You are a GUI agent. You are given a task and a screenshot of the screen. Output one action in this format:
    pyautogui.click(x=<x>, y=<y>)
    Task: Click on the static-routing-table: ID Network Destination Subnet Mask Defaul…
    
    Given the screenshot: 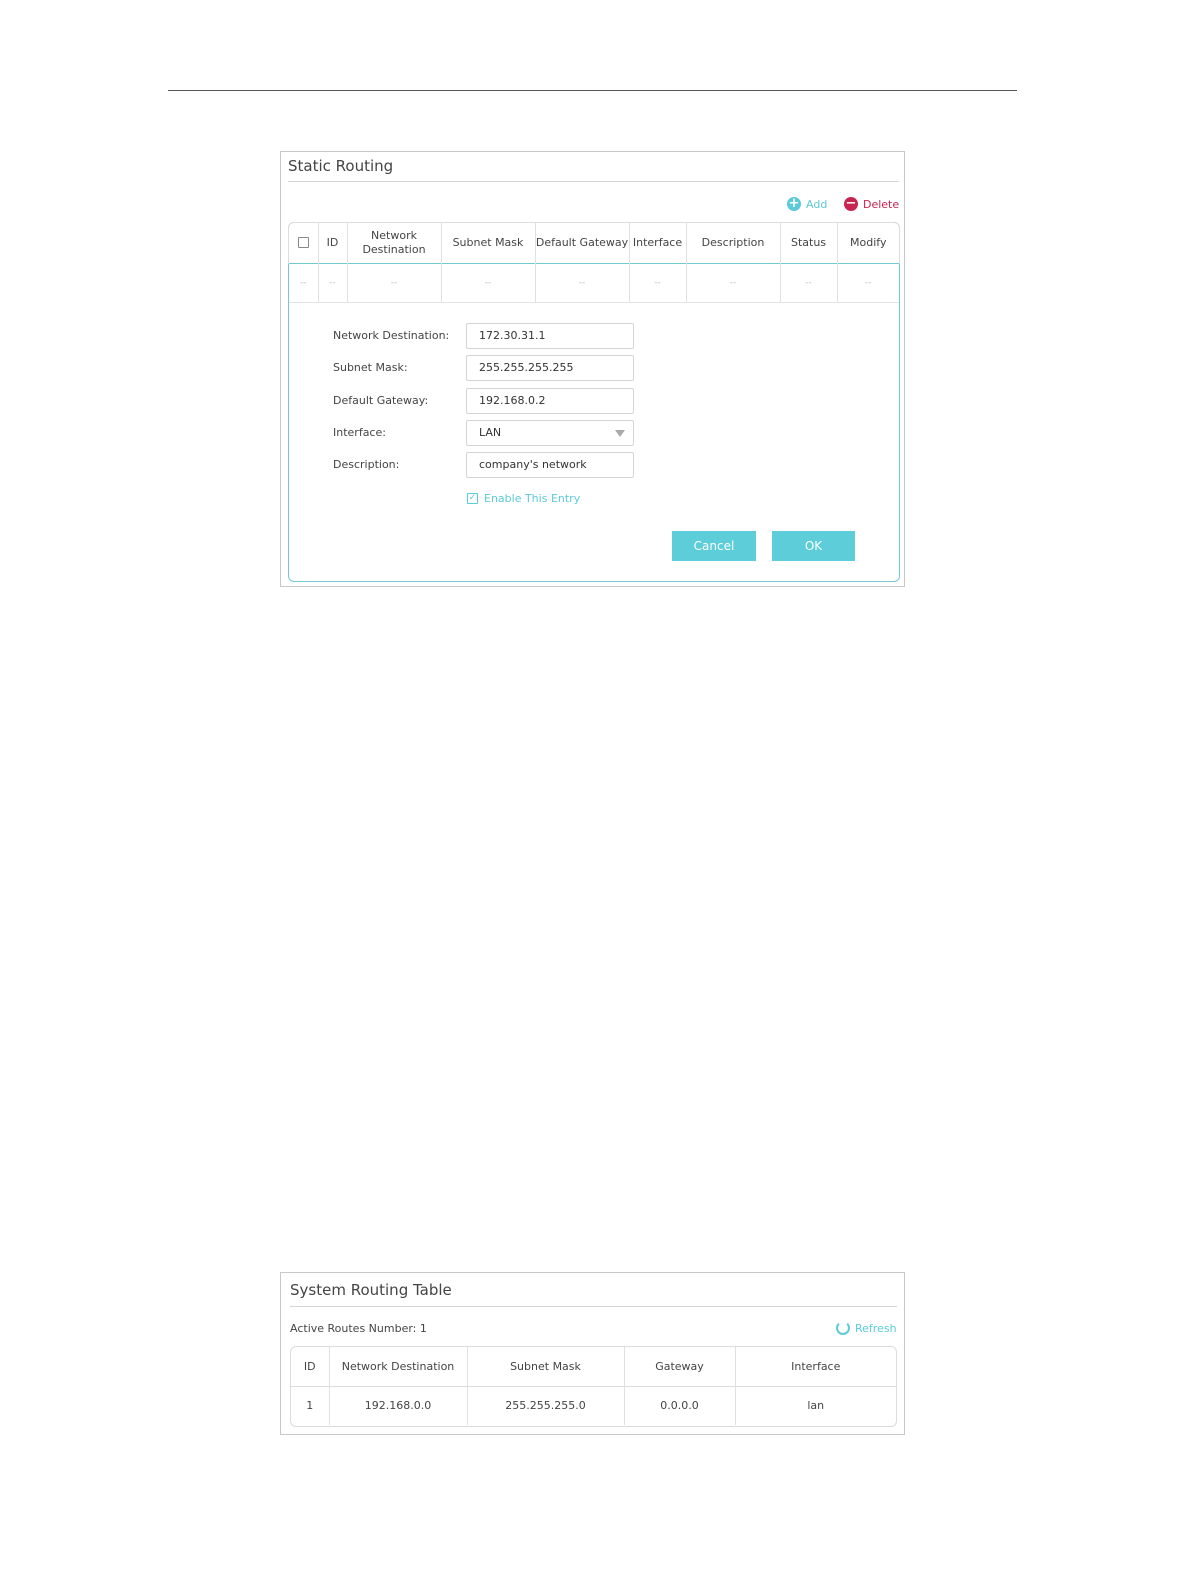 What is the action you would take?
    pyautogui.click(x=594, y=263)
    